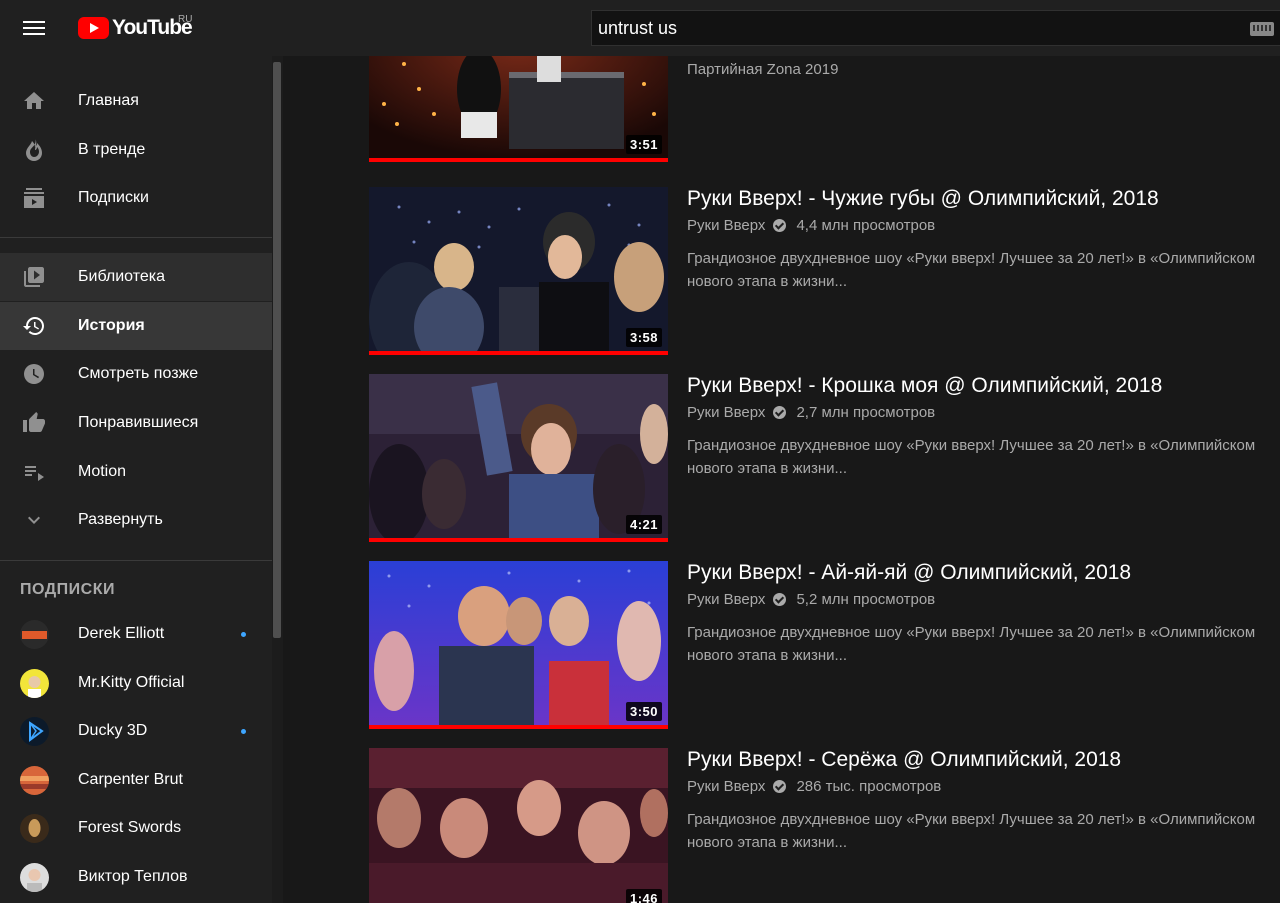 This screenshot has width=1280, height=903. What do you see at coordinates (34, 277) in the screenshot?
I see `library-icon` at bounding box center [34, 277].